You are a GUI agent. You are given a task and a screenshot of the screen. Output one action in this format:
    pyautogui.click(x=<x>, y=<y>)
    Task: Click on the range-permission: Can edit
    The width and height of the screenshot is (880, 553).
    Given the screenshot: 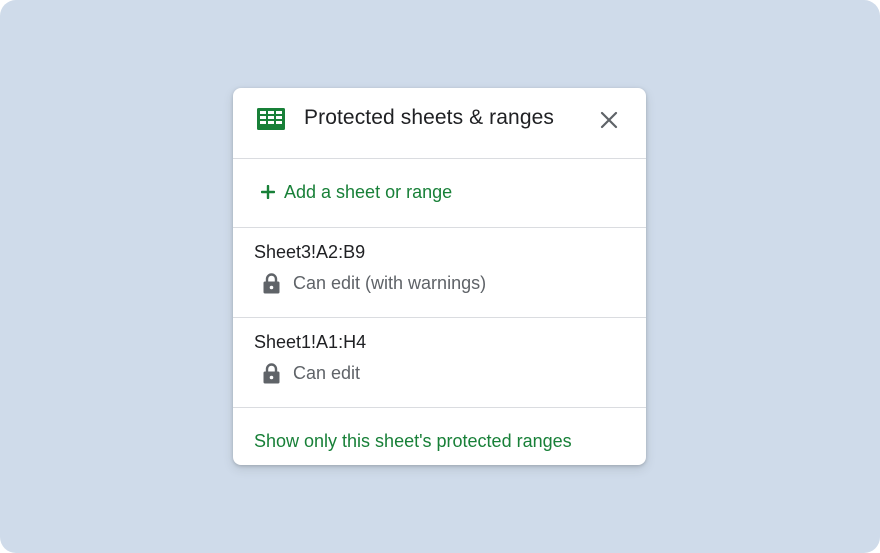 What is the action you would take?
    pyautogui.click(x=327, y=373)
    